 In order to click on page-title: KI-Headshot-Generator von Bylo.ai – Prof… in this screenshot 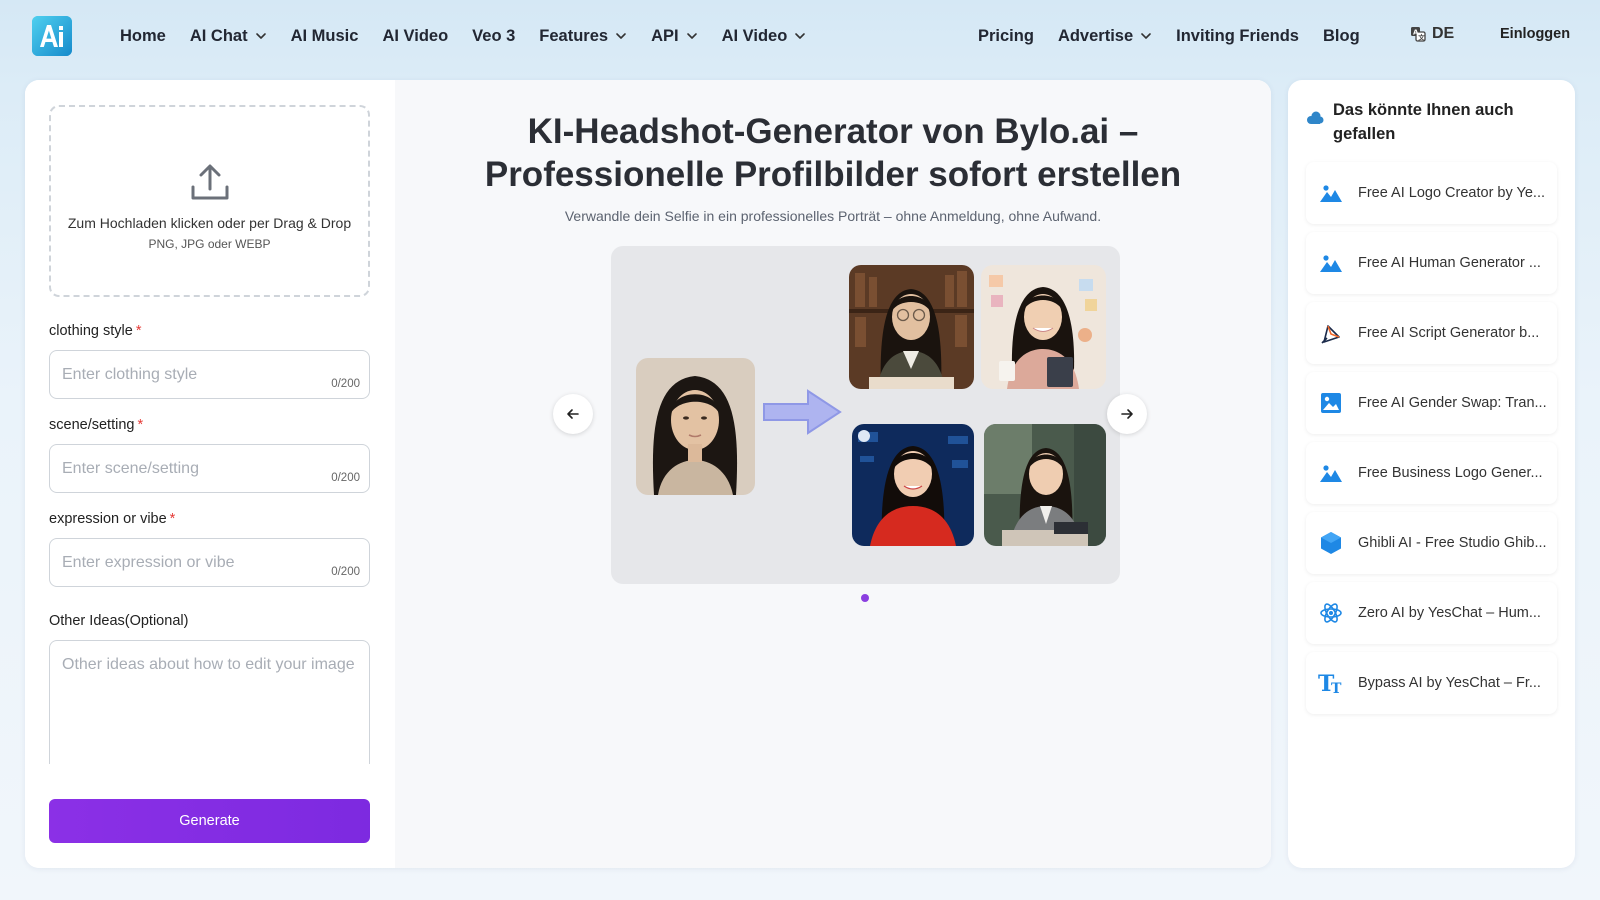, I will do `click(833, 153)`.